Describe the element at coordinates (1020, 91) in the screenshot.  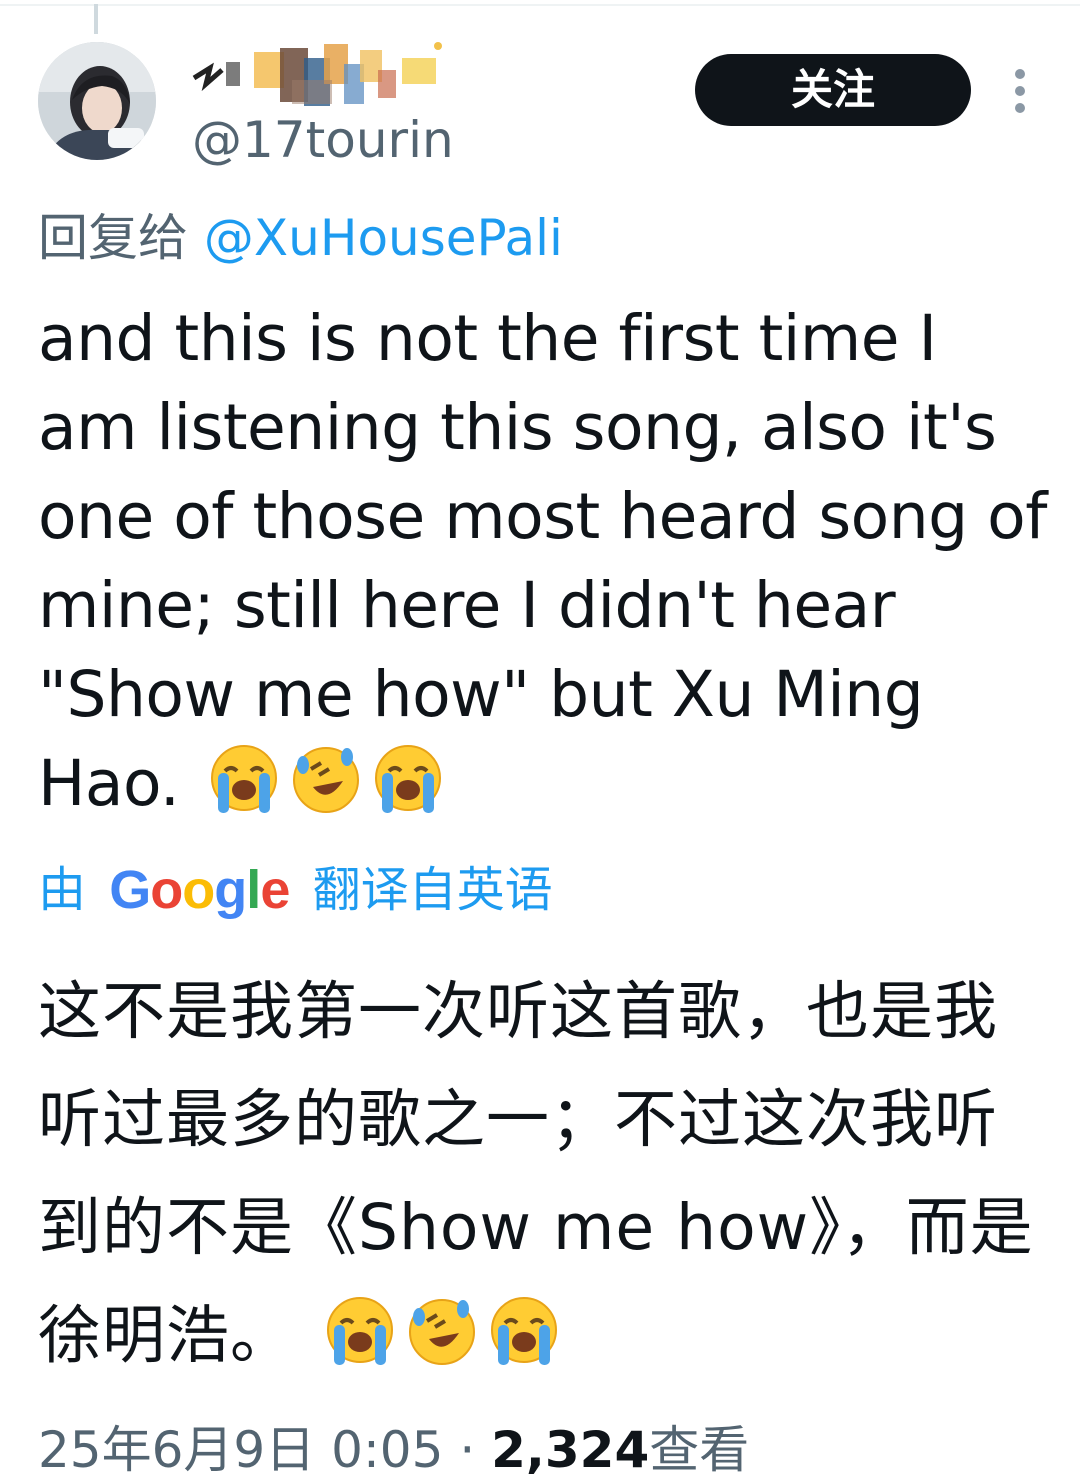
I see `more-options-icon` at that location.